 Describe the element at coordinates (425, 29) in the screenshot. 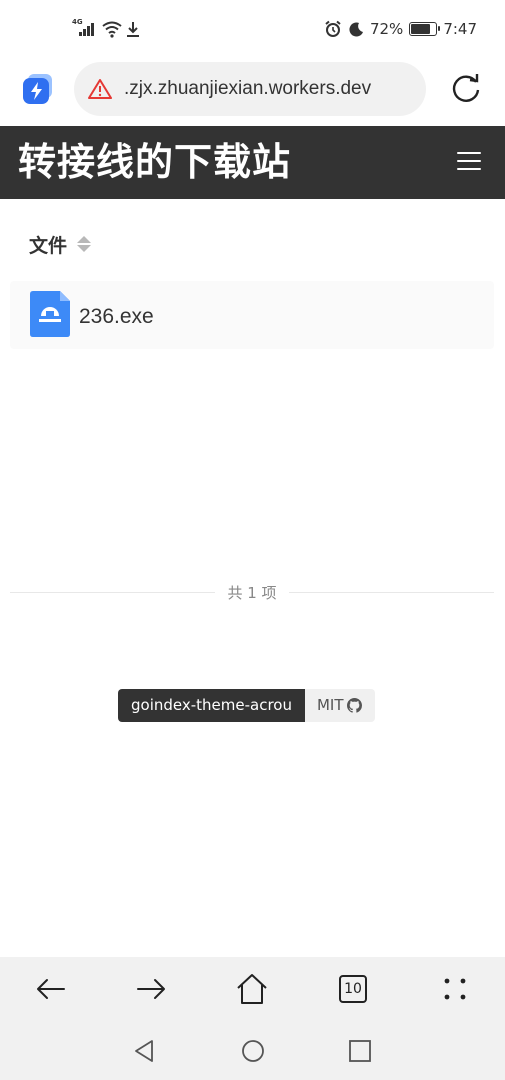

I see `battery-icon` at that location.